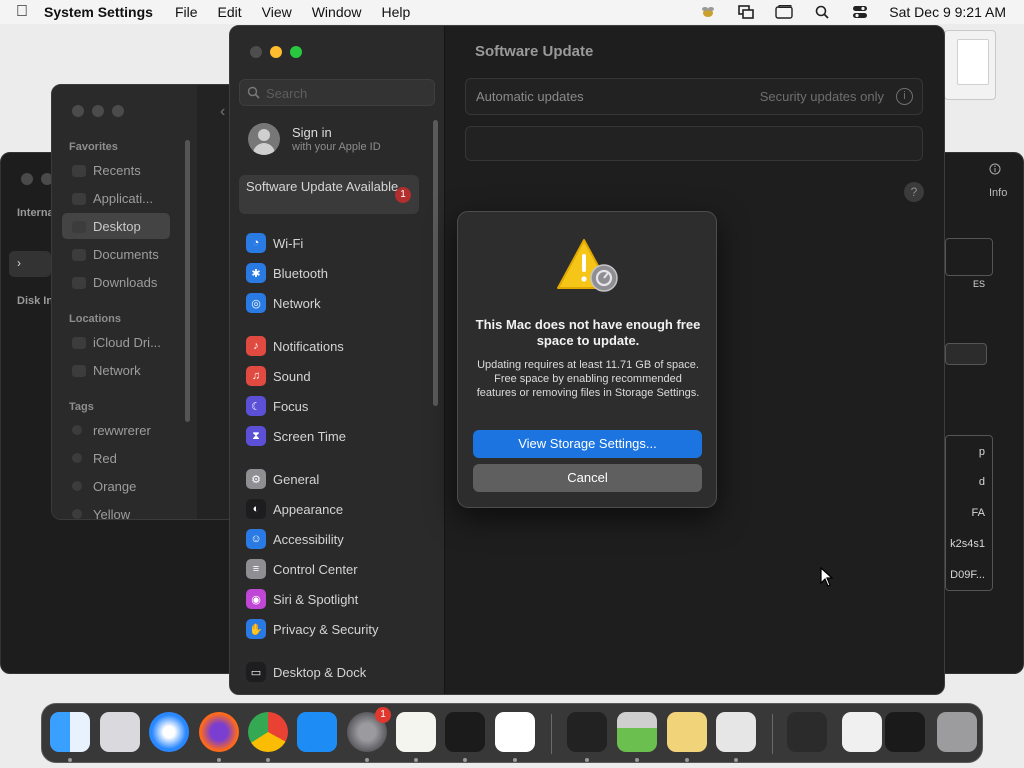  What do you see at coordinates (341, 303) in the screenshot?
I see `sidebar-item-network: ◎ Network` at bounding box center [341, 303].